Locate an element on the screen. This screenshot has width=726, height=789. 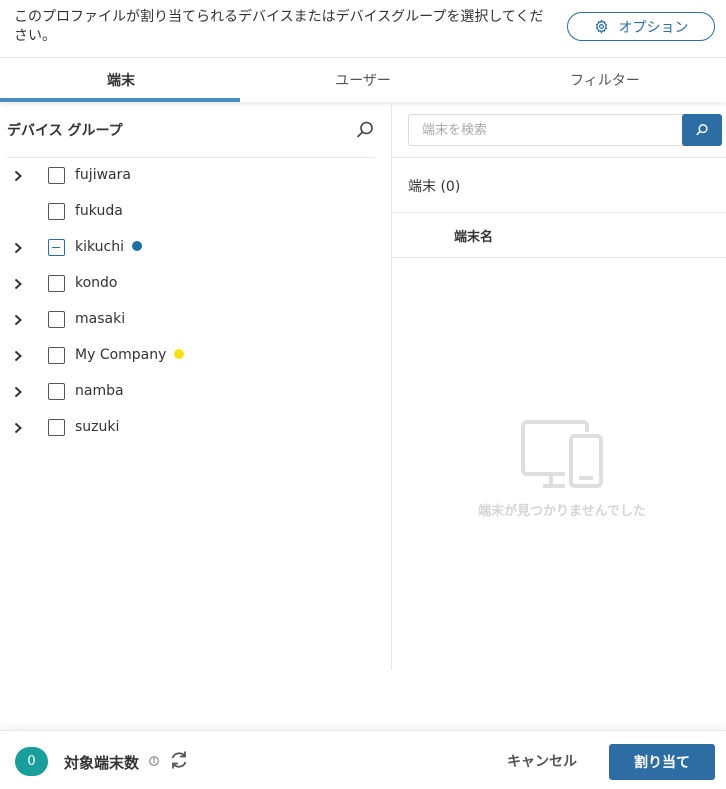
dialog-footer: 0 対象端末数 キャンセル 割り当て is located at coordinates (363, 759).